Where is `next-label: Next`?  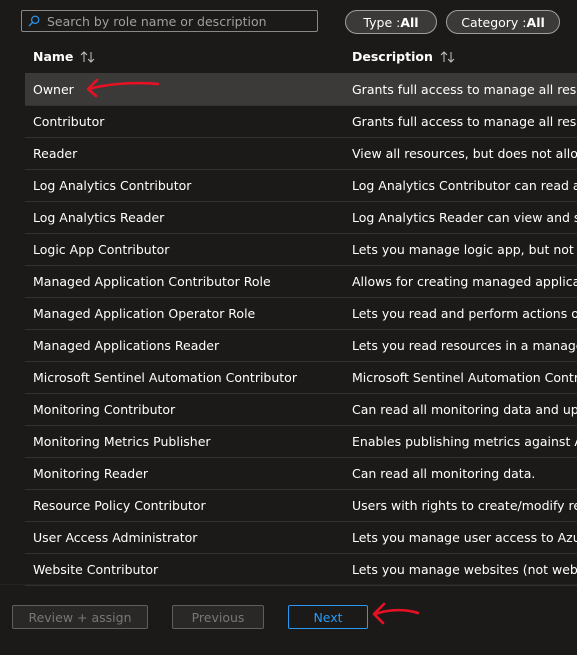 next-label: Next is located at coordinates (328, 617).